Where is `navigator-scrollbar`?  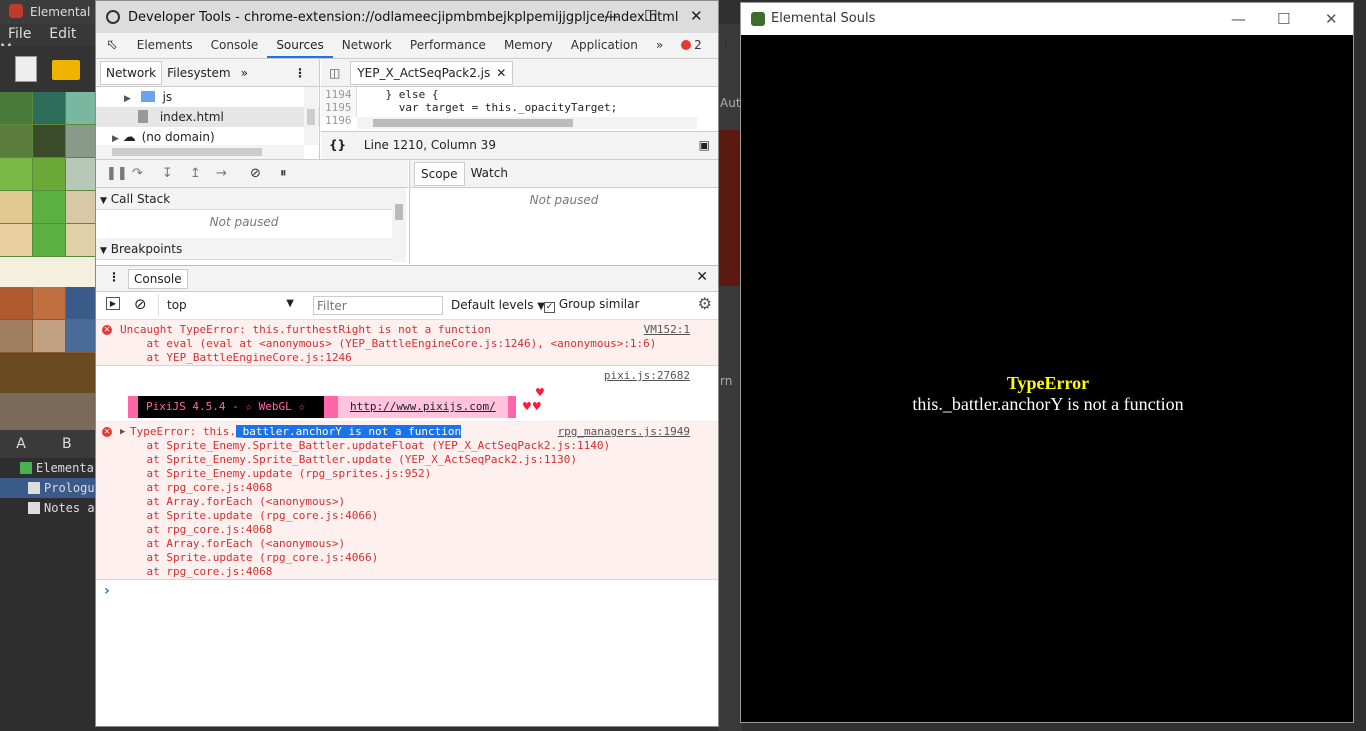 navigator-scrollbar is located at coordinates (311, 116).